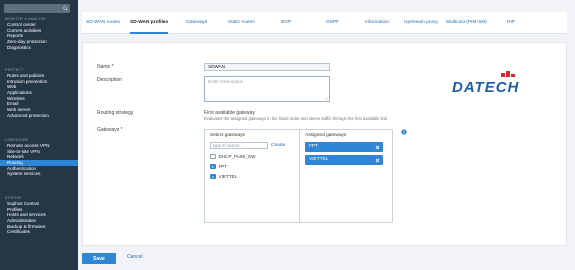 This screenshot has height=270, width=575. What do you see at coordinates (346, 176) in the screenshot?
I see `assigned-gateways-pane: Assigned gateways FPT VIETTEL` at bounding box center [346, 176].